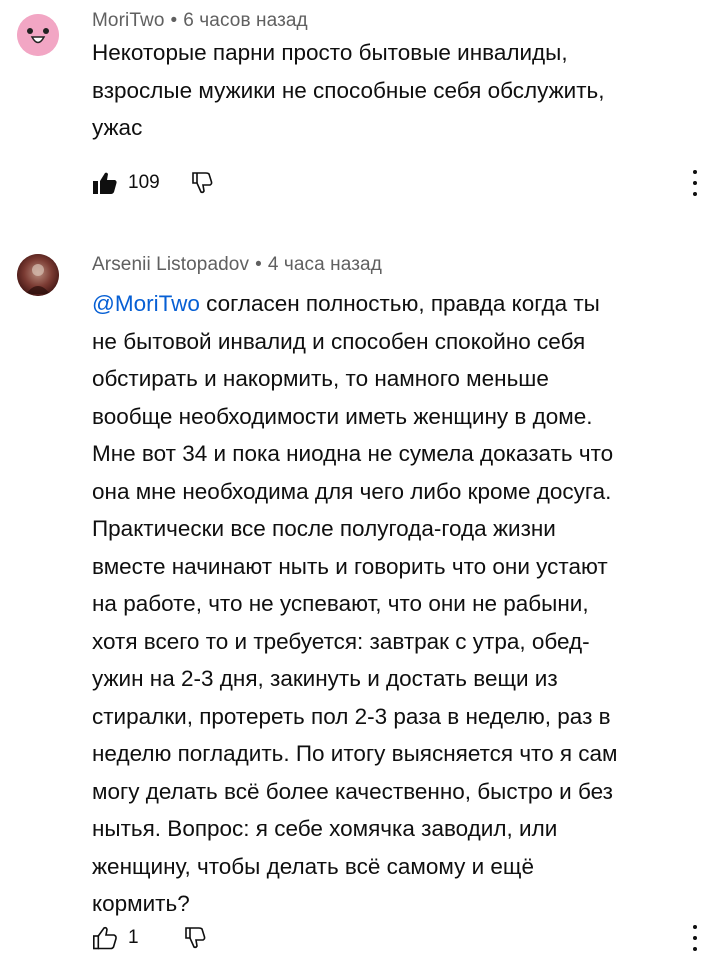 The height and width of the screenshot is (960, 726). I want to click on comment-line: Некоторые парни просто бытовые инвалиды,, so click(330, 52).